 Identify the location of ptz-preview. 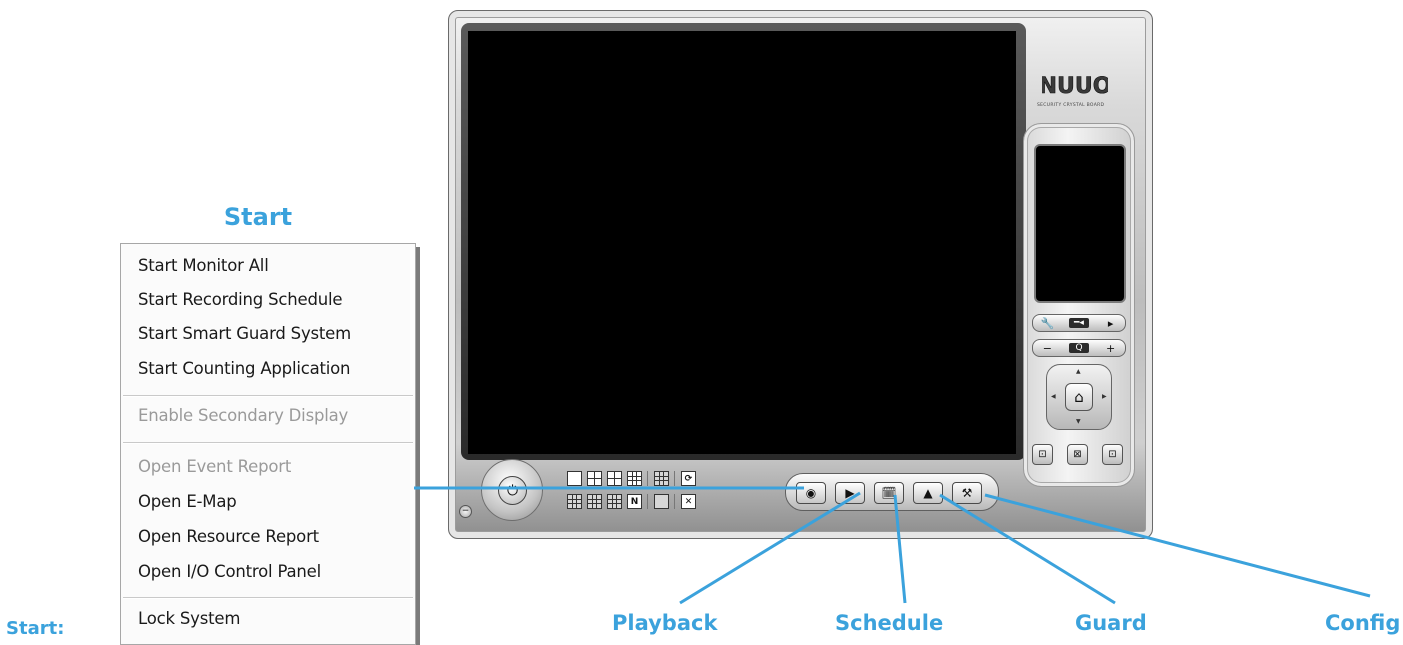
(1080, 223).